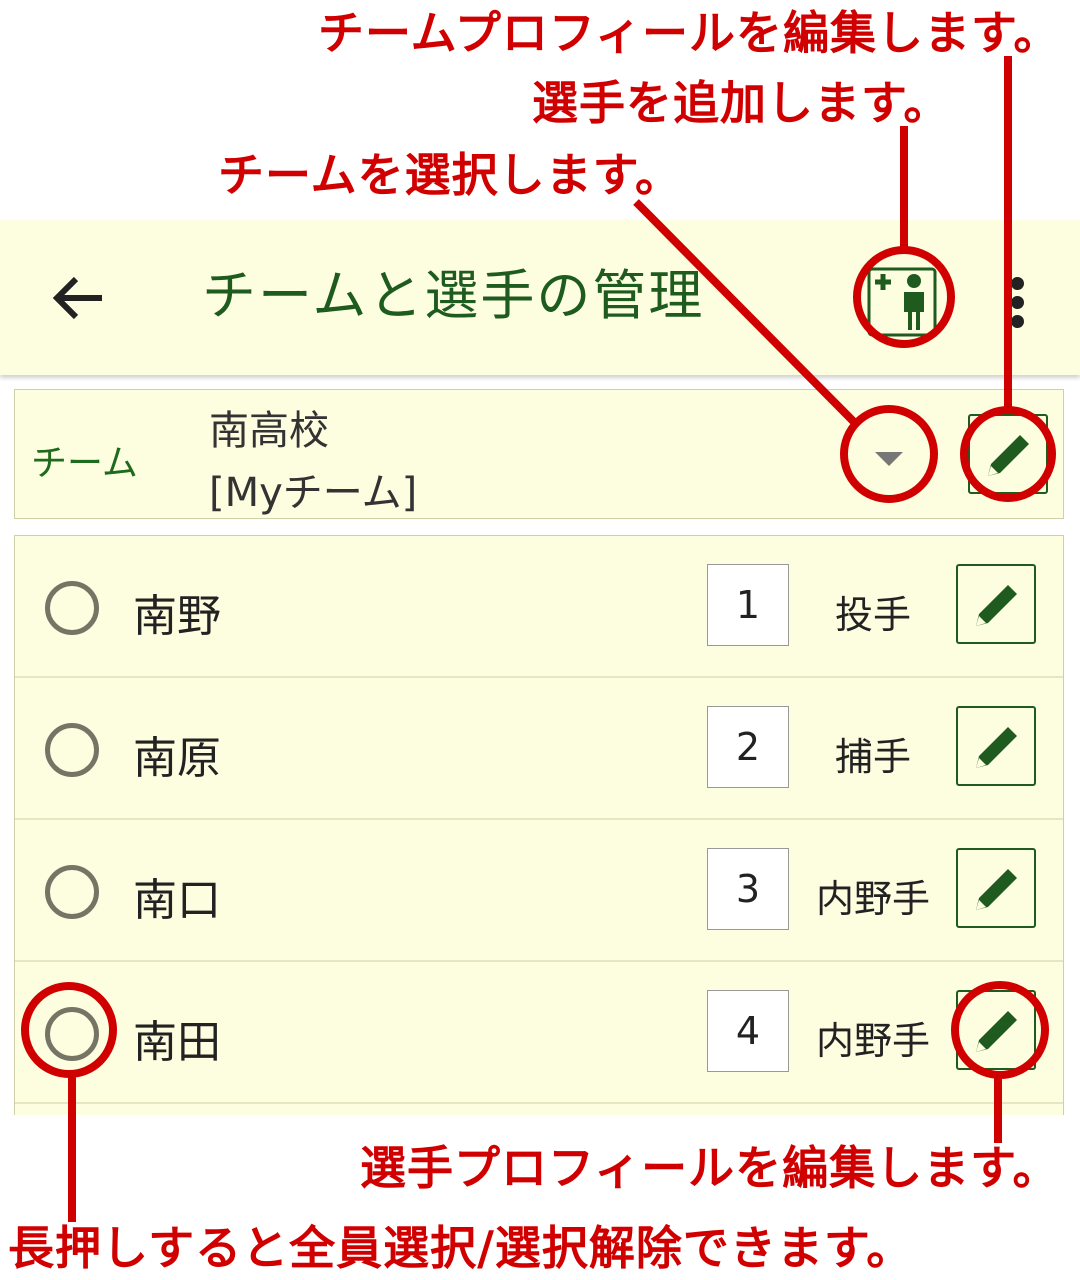 The height and width of the screenshot is (1280, 1080). Describe the element at coordinates (889, 459) in the screenshot. I see `dropdown-arrow-icon` at that location.